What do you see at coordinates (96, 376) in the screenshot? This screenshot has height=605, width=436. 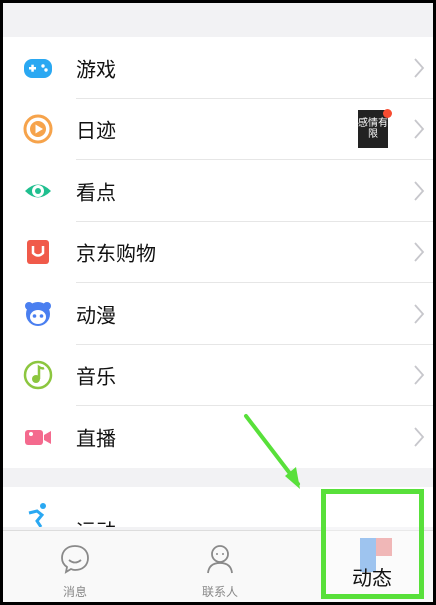 I see `menu-item-label: 音乐` at bounding box center [96, 376].